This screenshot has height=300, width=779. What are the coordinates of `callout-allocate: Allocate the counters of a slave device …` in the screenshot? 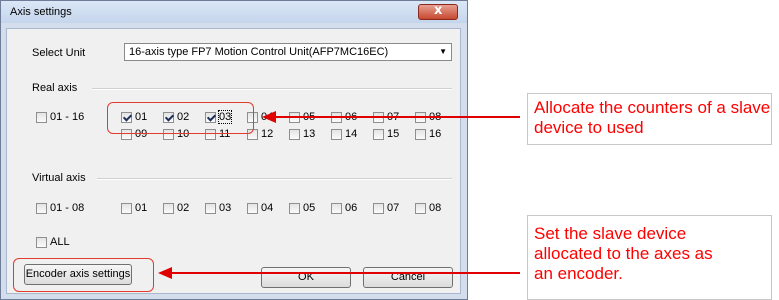 It's located at (649, 119).